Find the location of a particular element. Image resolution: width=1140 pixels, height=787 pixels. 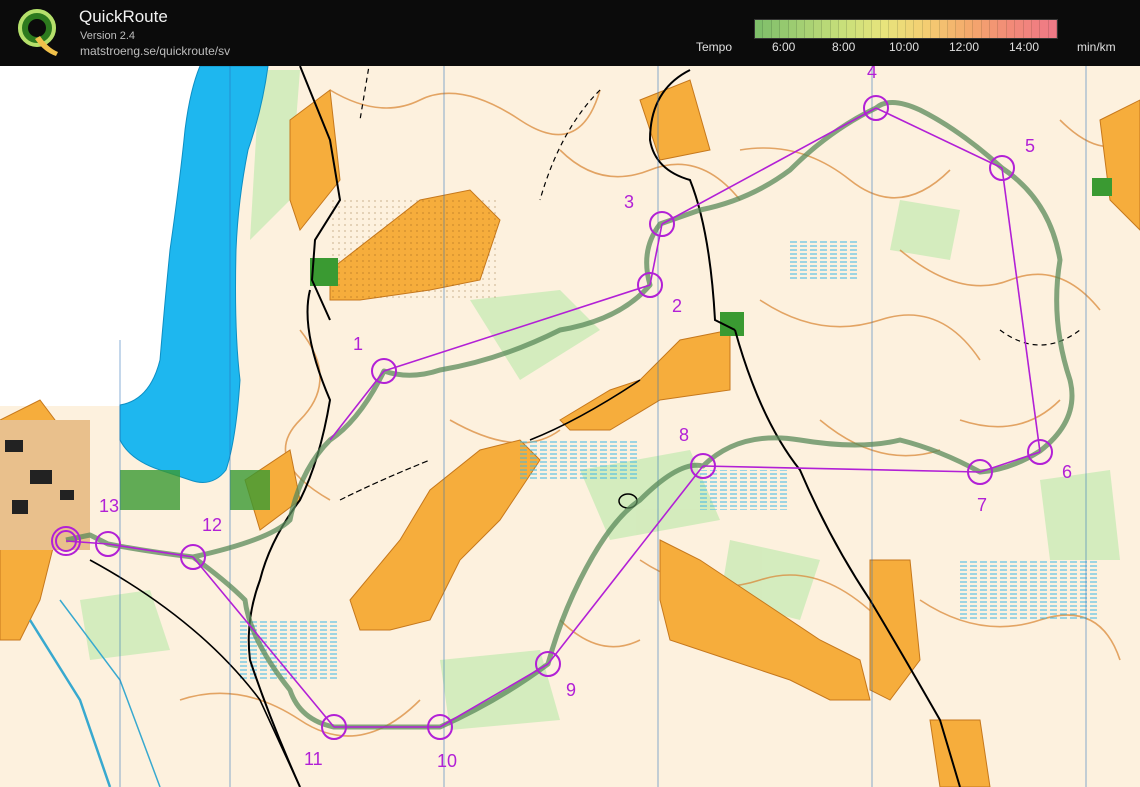

control-number: 8 is located at coordinates (684, 435).